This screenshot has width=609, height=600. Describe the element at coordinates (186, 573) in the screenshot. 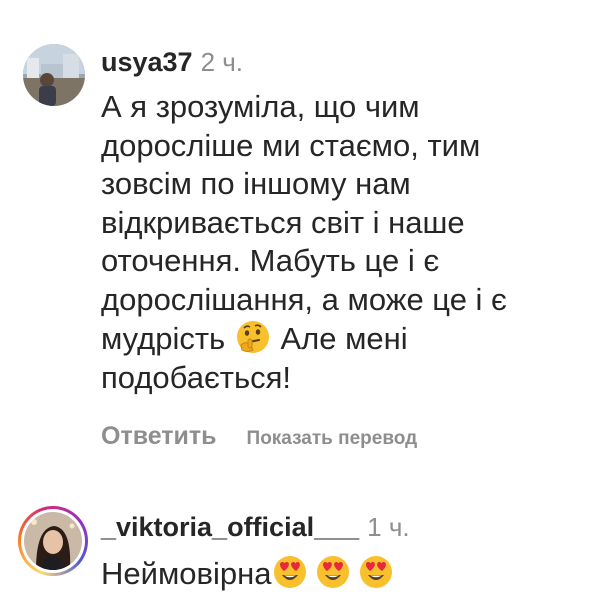

I see `comment-line-text: Неймовірна` at that location.